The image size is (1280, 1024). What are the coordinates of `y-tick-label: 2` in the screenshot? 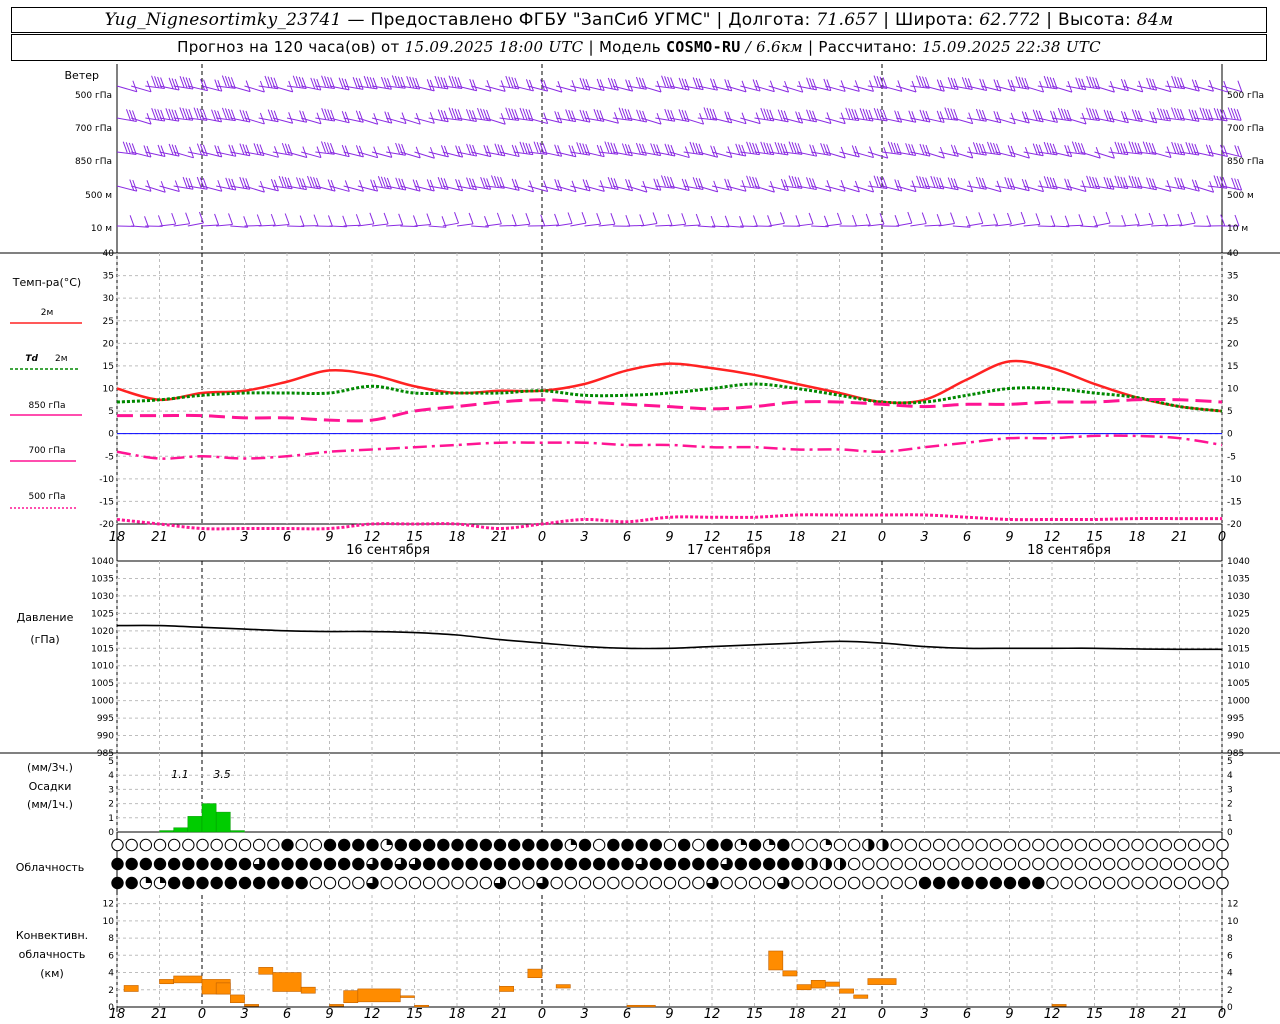 It's located at (111, 805).